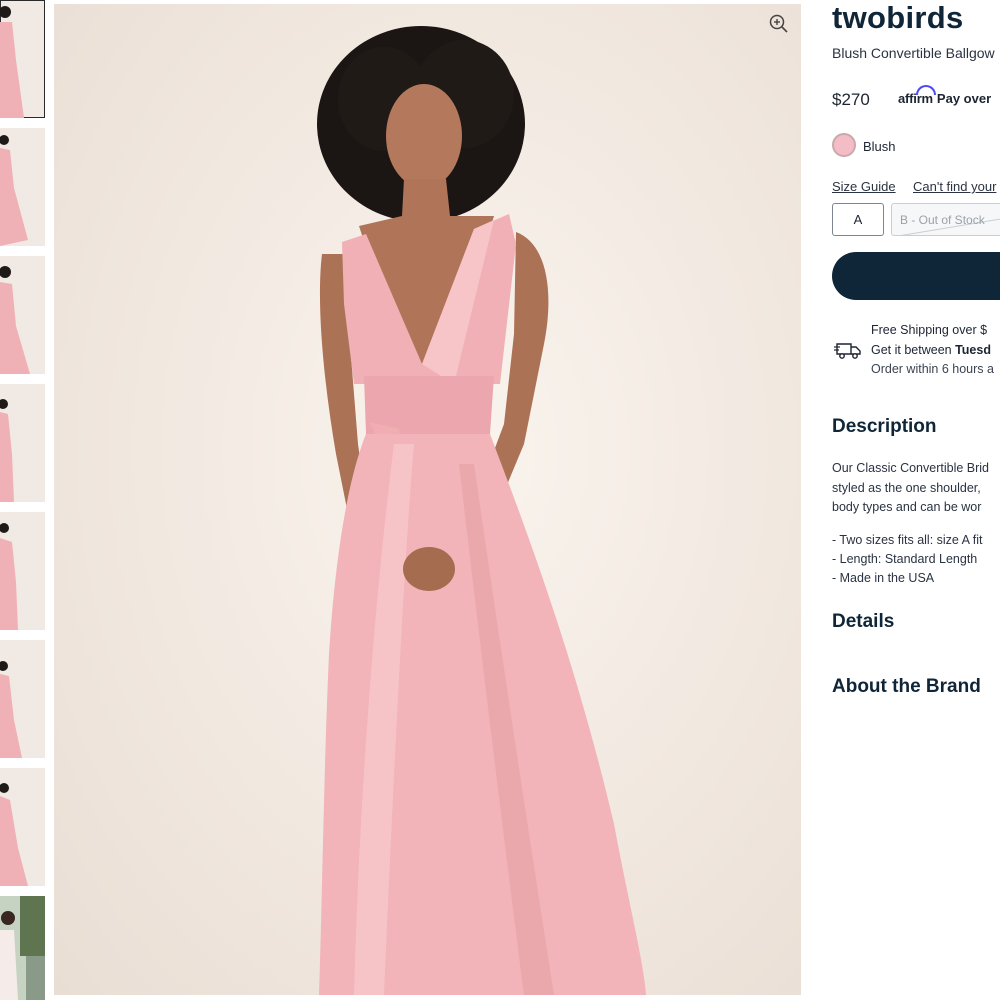 Image resolution: width=1000 pixels, height=1000 pixels. Describe the element at coordinates (954, 186) in the screenshot. I see `cant-find-size-link: Can't find your` at that location.